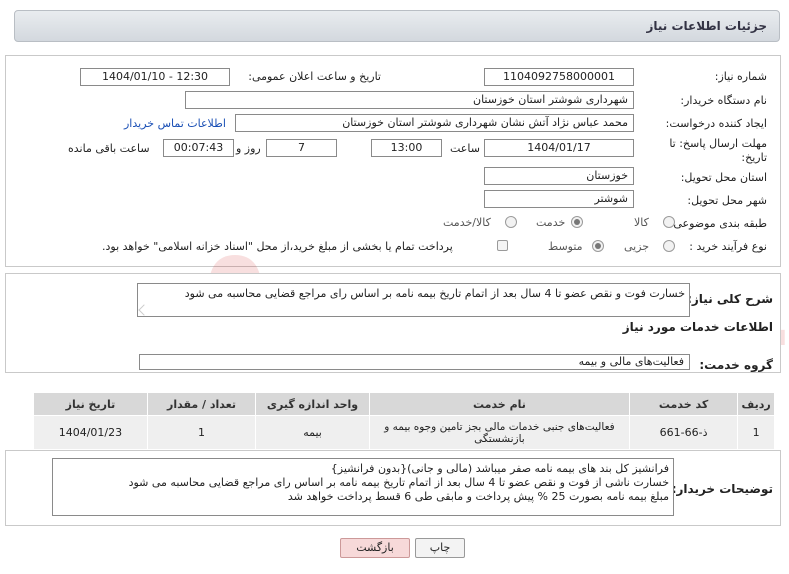 This screenshot has width=789, height=574. I want to click on buyer-org-label: نام دستگاه خریدار:, so click(723, 100).